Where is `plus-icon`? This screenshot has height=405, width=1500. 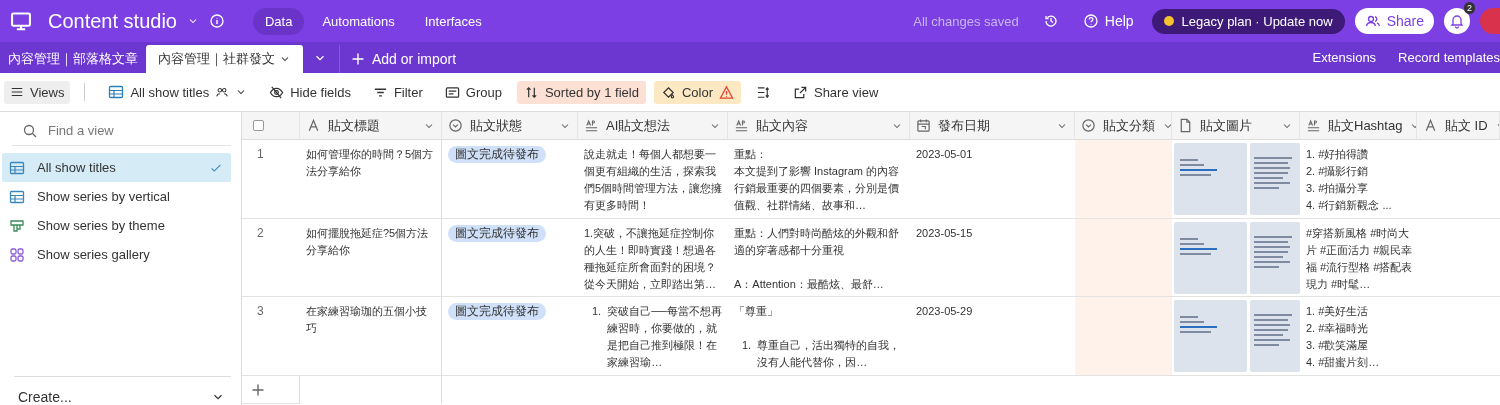
plus-icon is located at coordinates (358, 59).